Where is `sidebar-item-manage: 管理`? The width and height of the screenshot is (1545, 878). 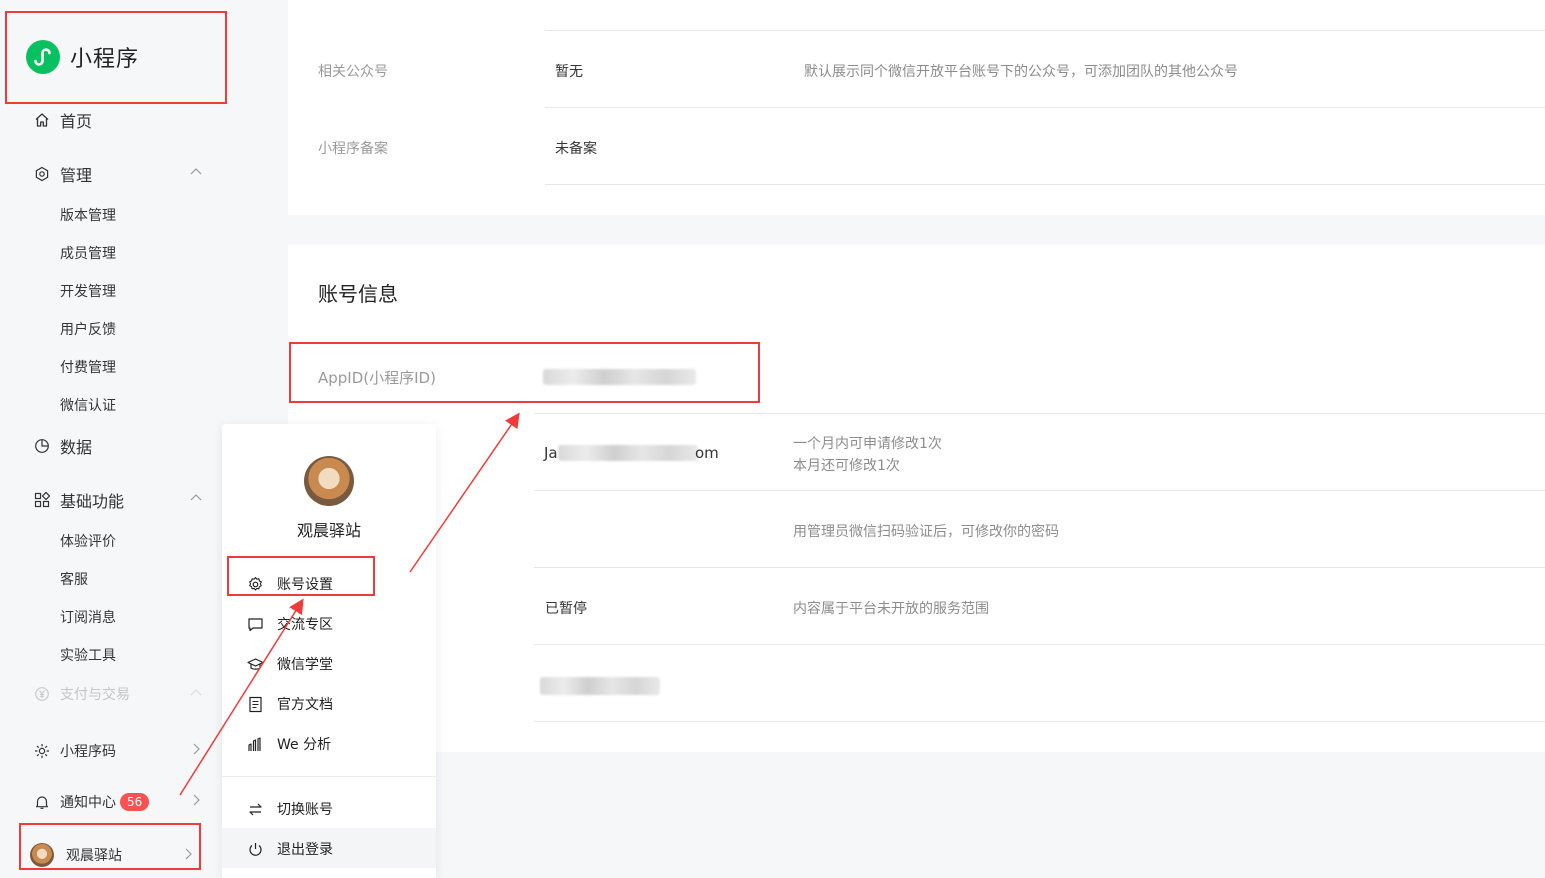
sidebar-item-manage: 管理 is located at coordinates (118, 174).